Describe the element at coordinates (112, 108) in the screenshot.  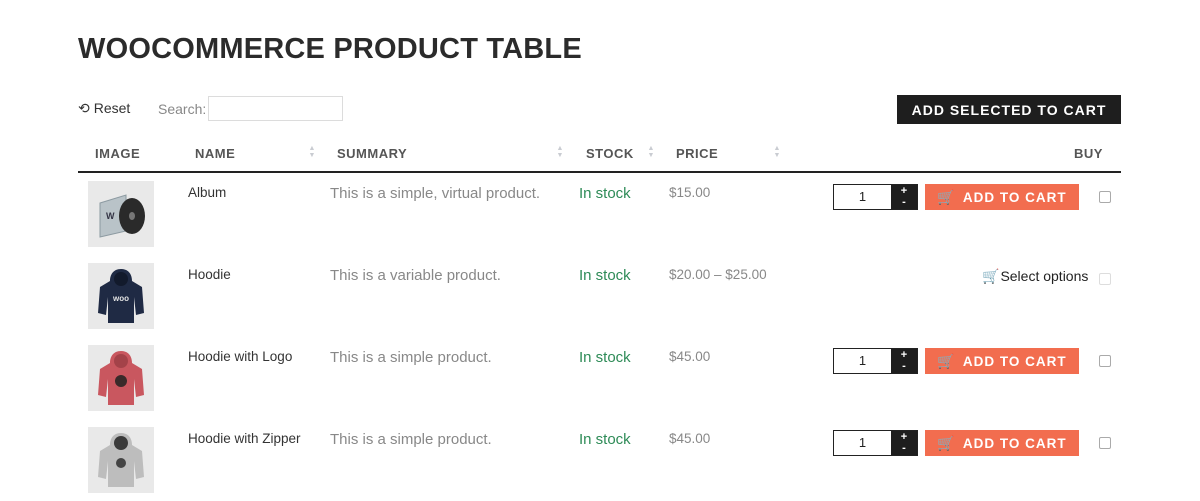
I see `reset-label: Reset` at that location.